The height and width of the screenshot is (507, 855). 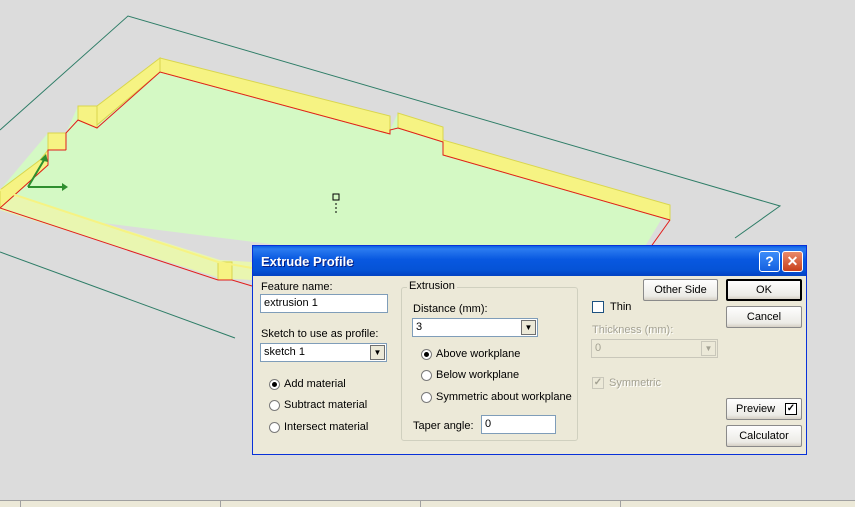 I want to click on sketch-profile-label: Sketch to use as profile:, so click(x=320, y=334).